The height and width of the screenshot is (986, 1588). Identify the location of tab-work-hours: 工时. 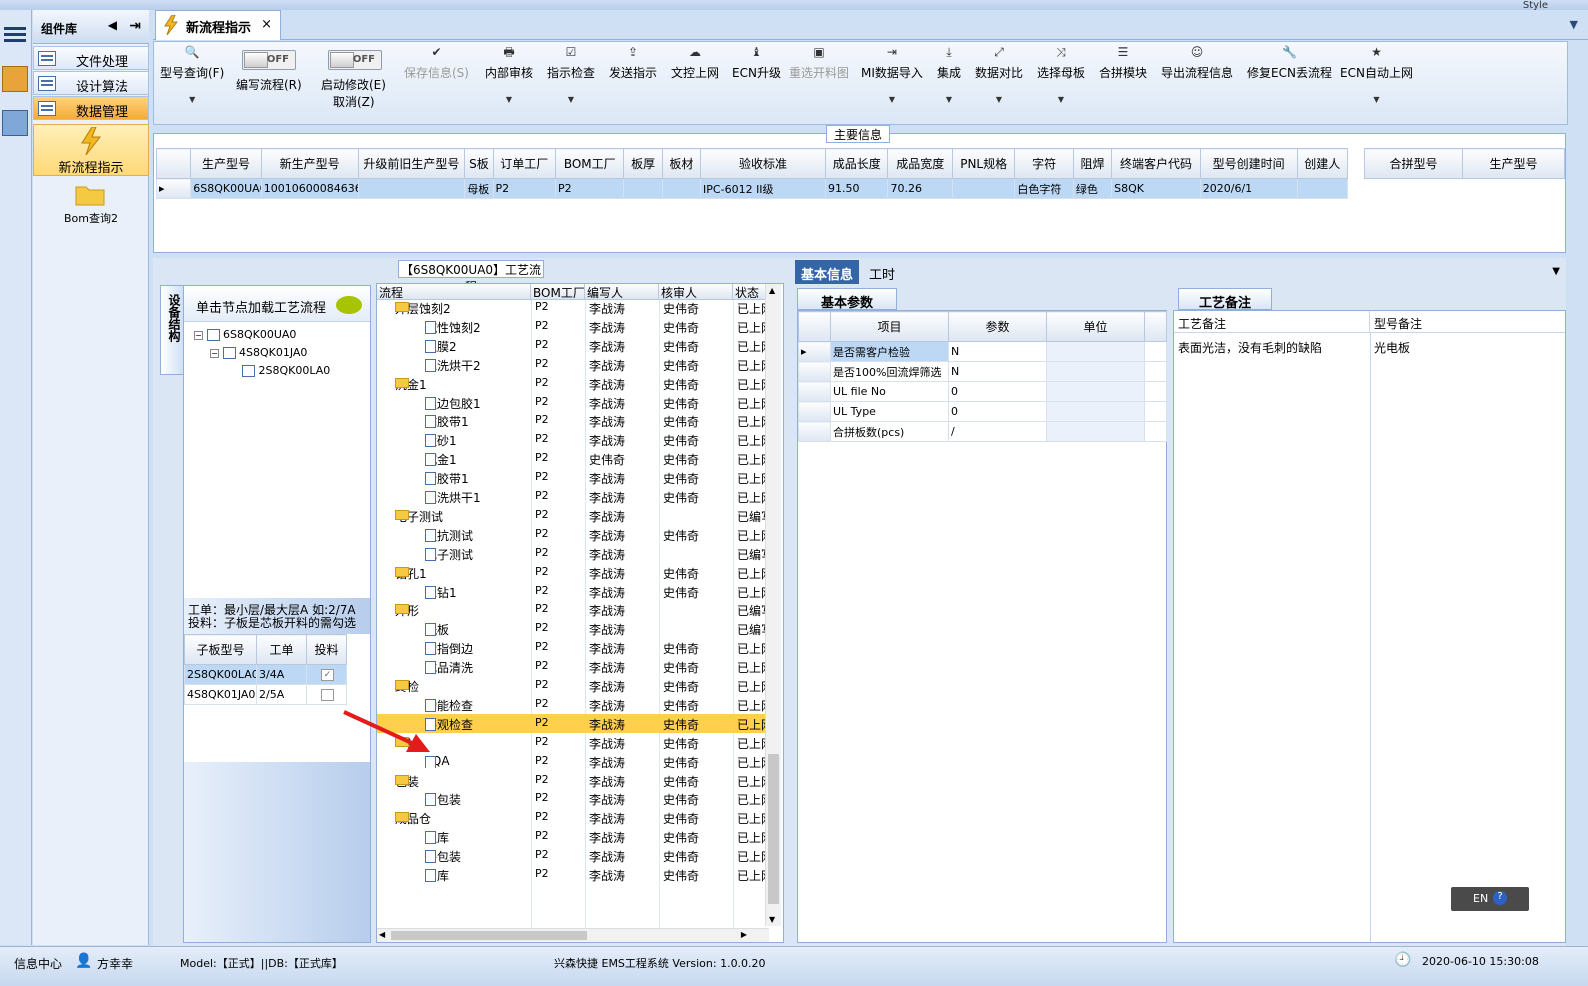
(882, 272).